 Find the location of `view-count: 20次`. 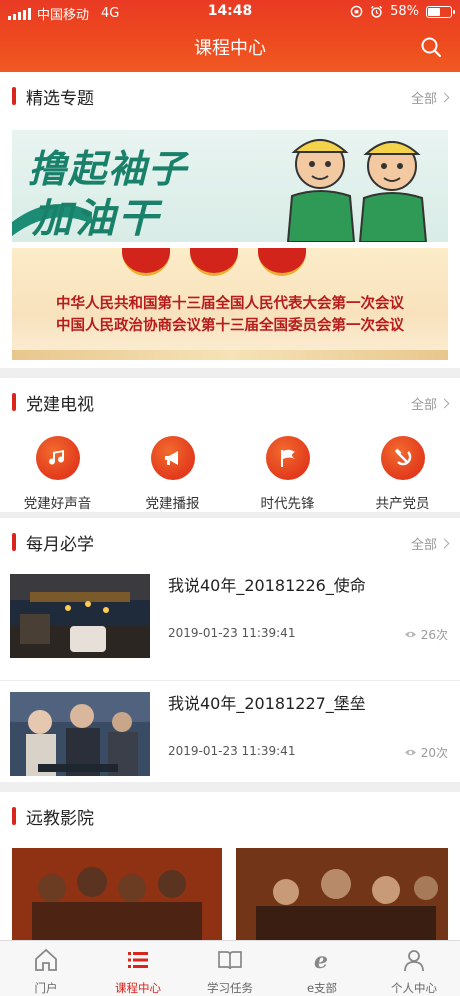

view-count: 20次 is located at coordinates (426, 752).